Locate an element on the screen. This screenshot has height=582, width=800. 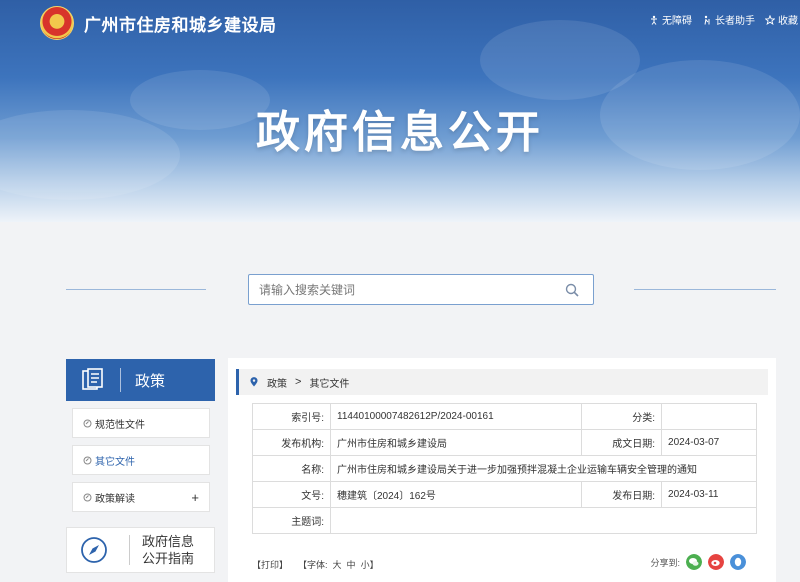
sidebar-item-label: 其它文件 is located at coordinates (115, 462).